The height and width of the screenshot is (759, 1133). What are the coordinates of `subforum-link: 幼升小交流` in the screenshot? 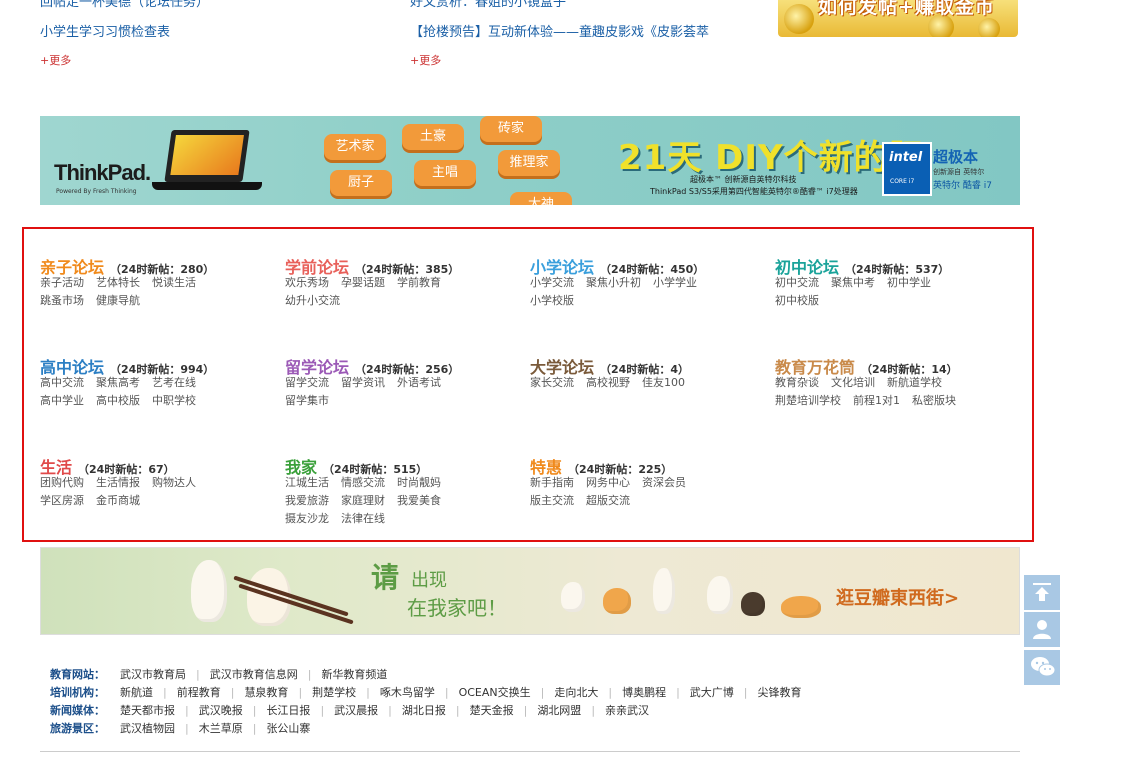 It's located at (312, 300).